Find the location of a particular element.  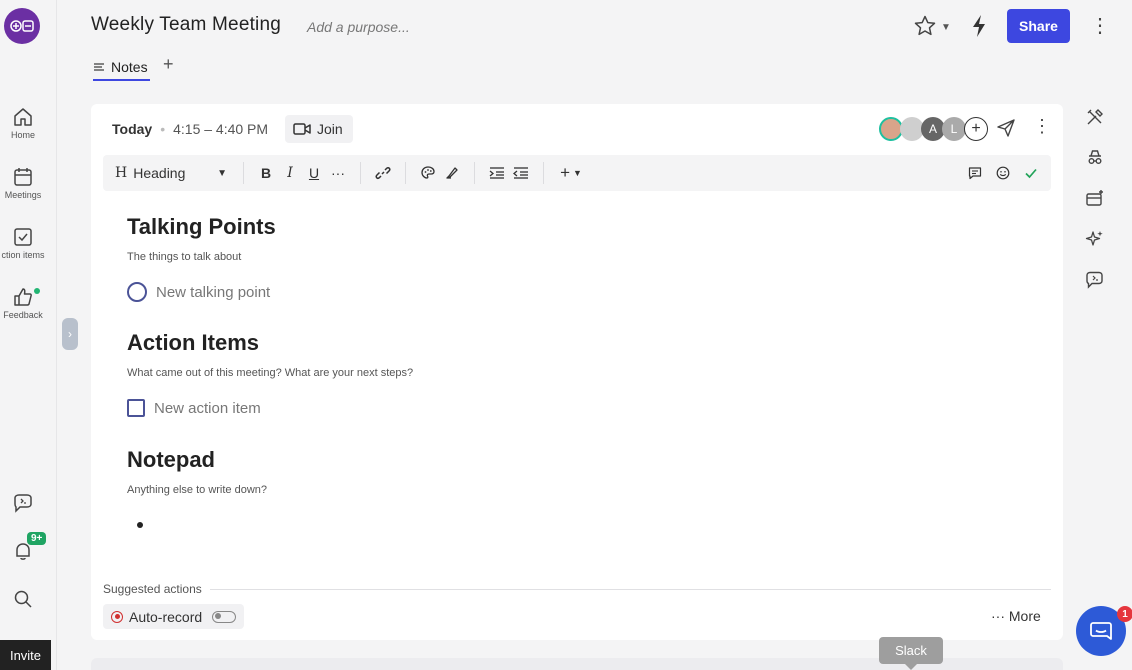

action-item-placeholder: New action item is located at coordinates (207, 408).